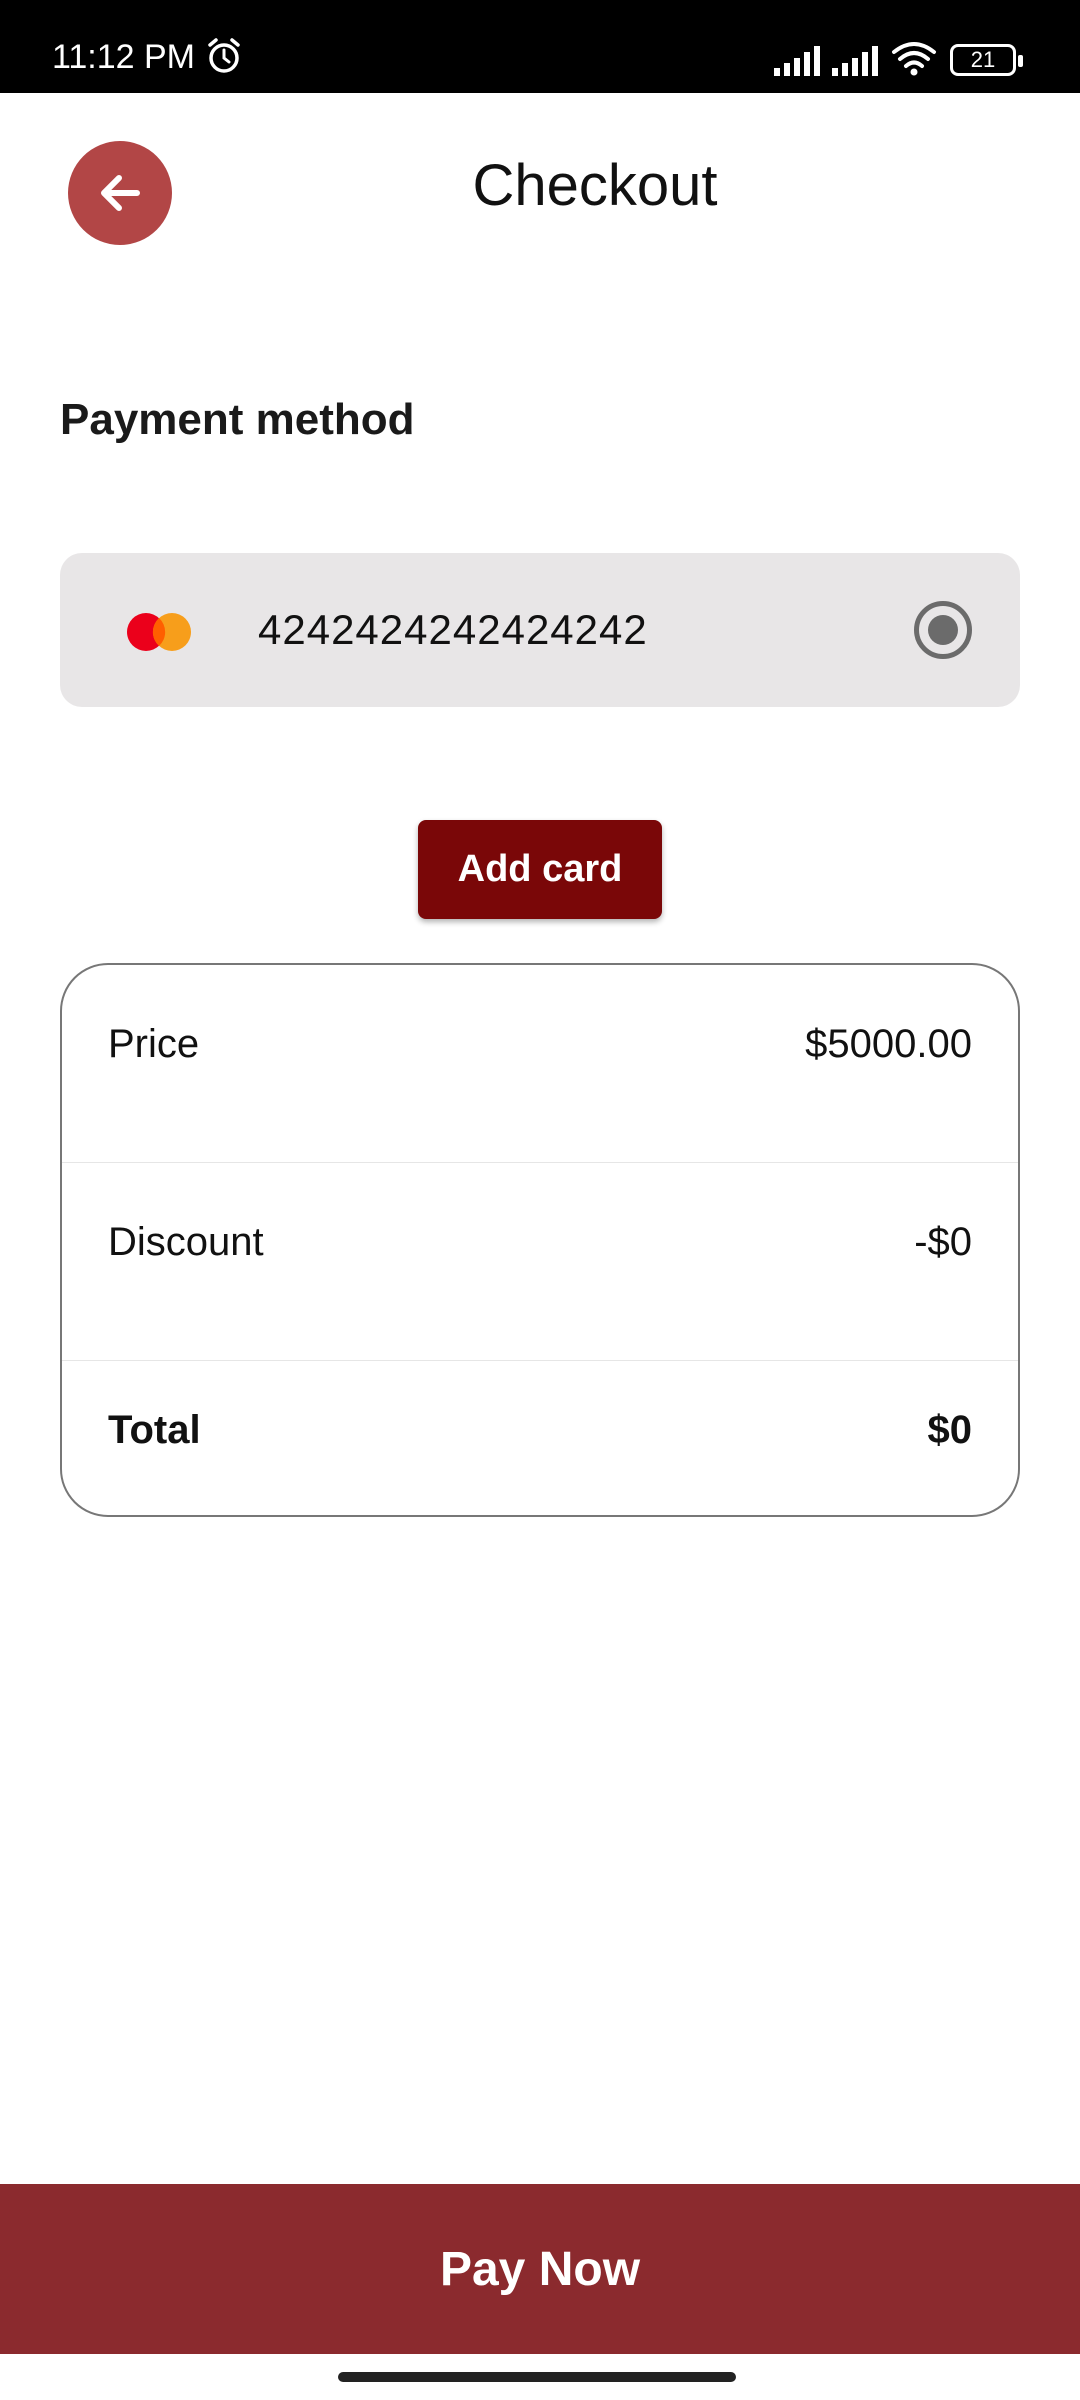  Describe the element at coordinates (159, 632) in the screenshot. I see `mastercard-logo` at that location.